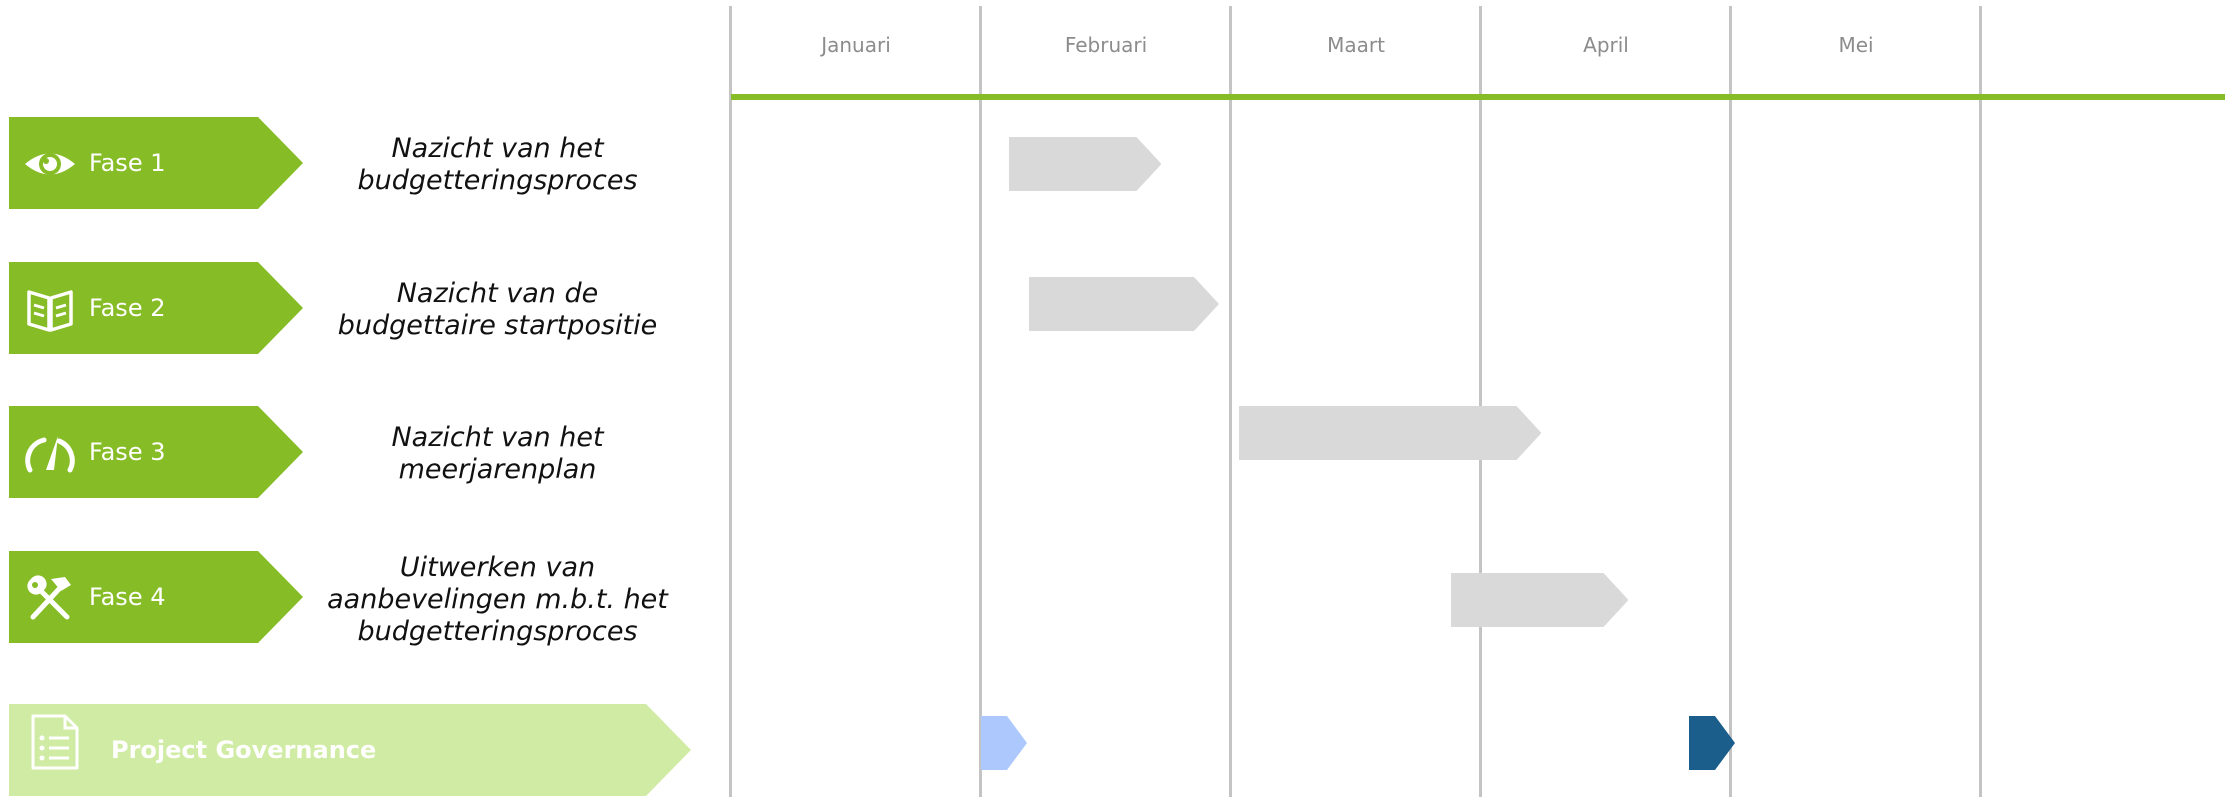 The height and width of the screenshot is (797, 2225). What do you see at coordinates (497, 567) in the screenshot?
I see `description-line: Uitwerken van` at bounding box center [497, 567].